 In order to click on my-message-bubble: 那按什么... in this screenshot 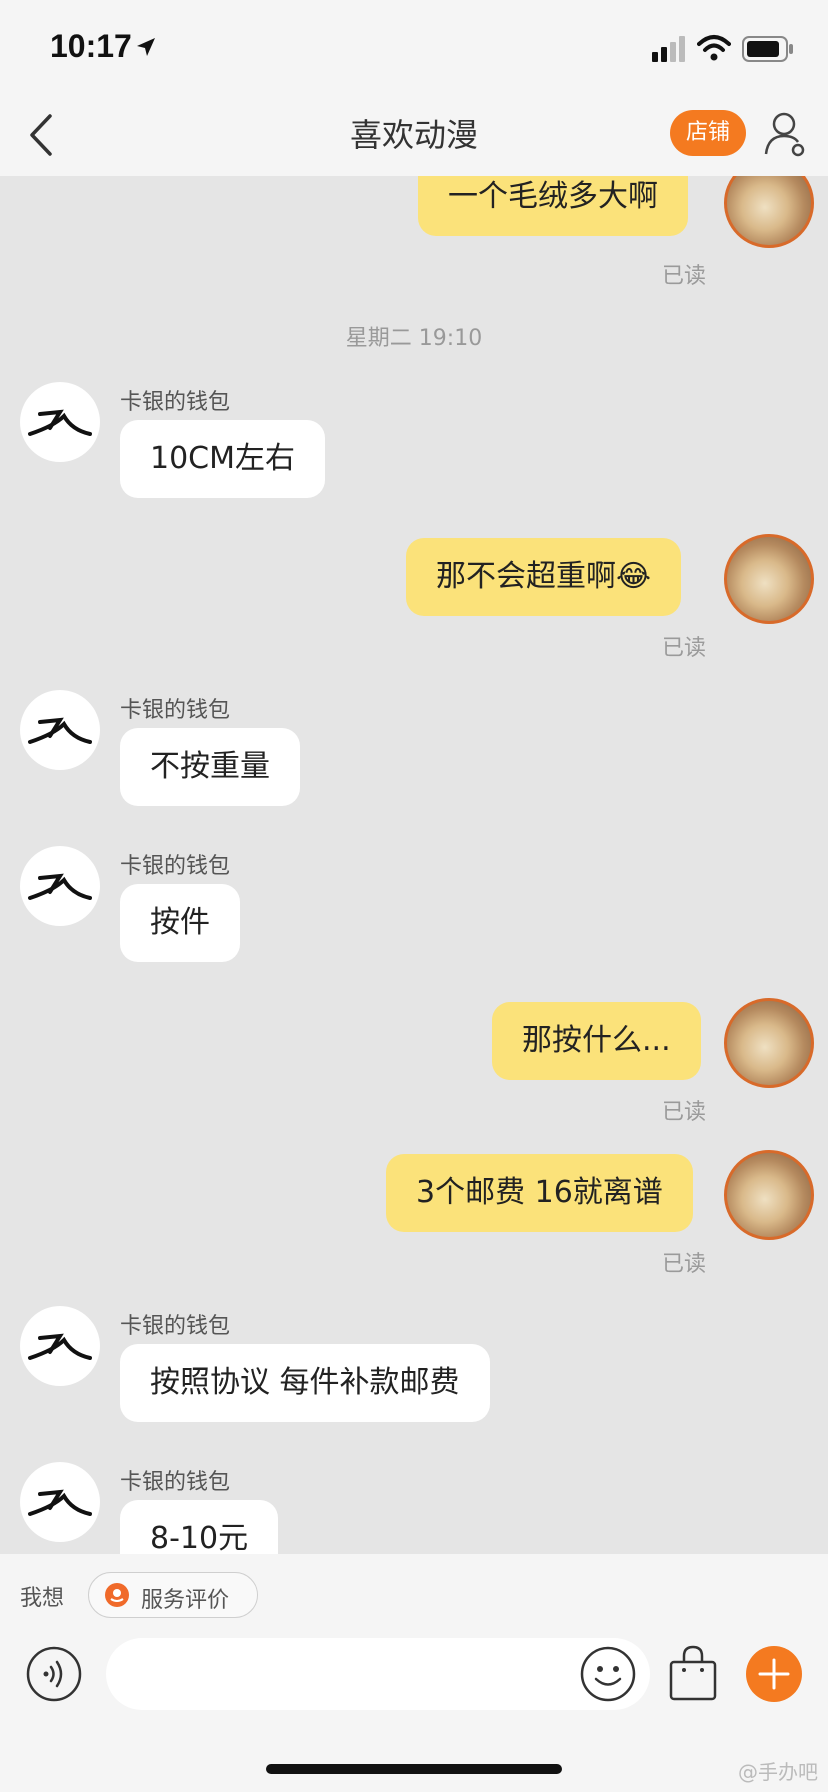, I will do `click(596, 1041)`.